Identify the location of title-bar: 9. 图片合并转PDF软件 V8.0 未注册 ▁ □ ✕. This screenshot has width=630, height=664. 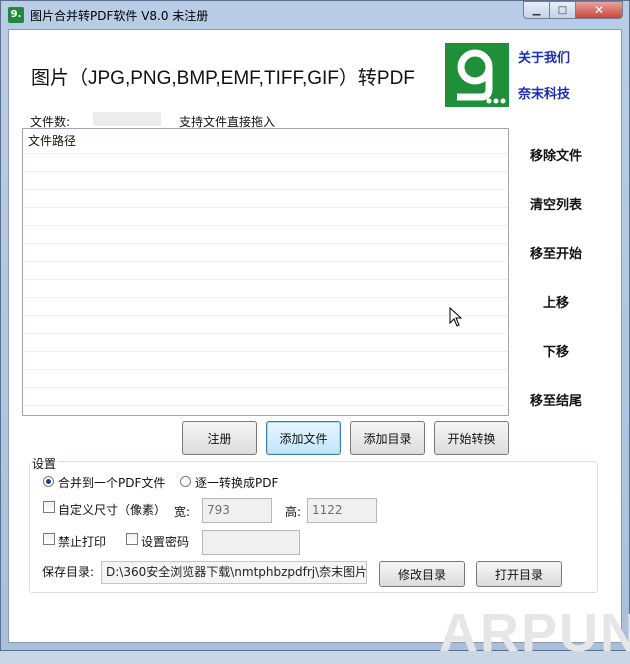
(315, 15).